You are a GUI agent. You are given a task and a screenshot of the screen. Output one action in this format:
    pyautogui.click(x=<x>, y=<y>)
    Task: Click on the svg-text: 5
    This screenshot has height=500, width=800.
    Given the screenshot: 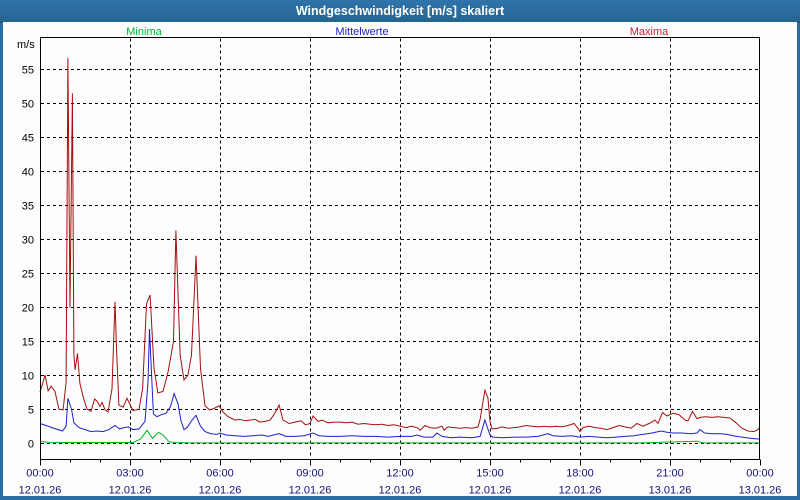 What is the action you would take?
    pyautogui.click(x=31, y=411)
    